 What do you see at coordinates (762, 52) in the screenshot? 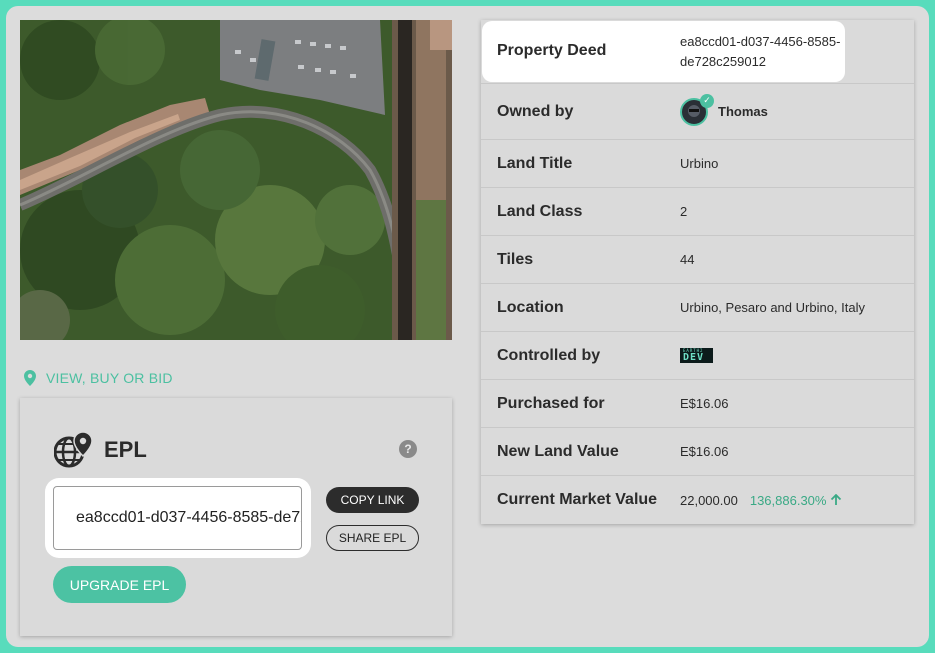
I see `deed-id: ea8ccd01-d037-4456-8585-de728c259012` at bounding box center [762, 52].